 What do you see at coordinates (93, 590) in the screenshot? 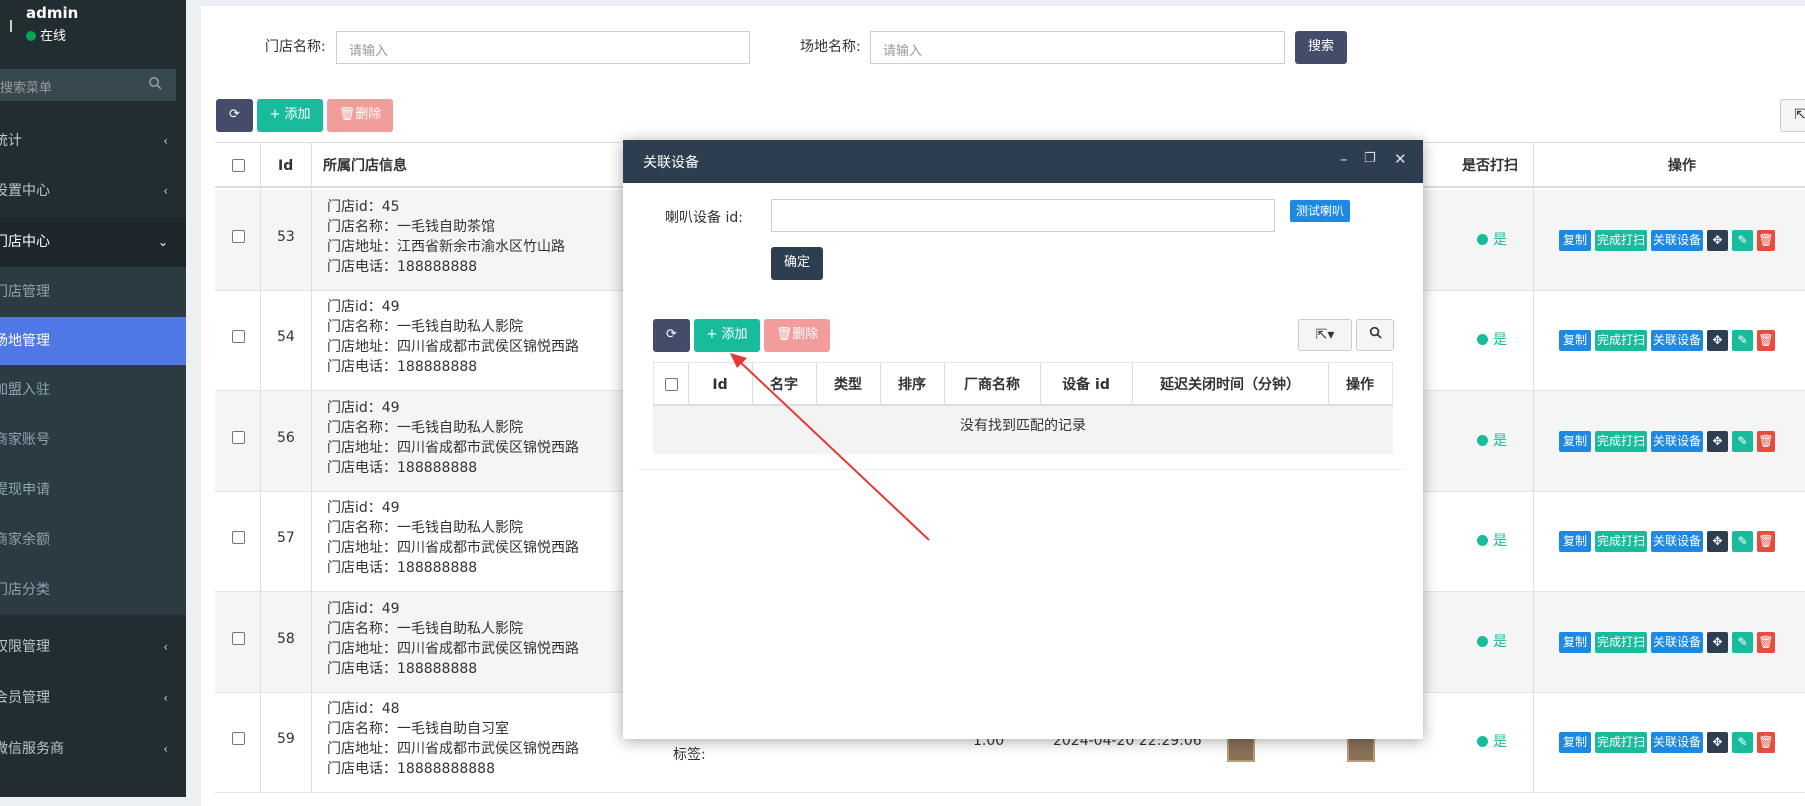
I see `sidebar-item-store-category: 门店分类` at bounding box center [93, 590].